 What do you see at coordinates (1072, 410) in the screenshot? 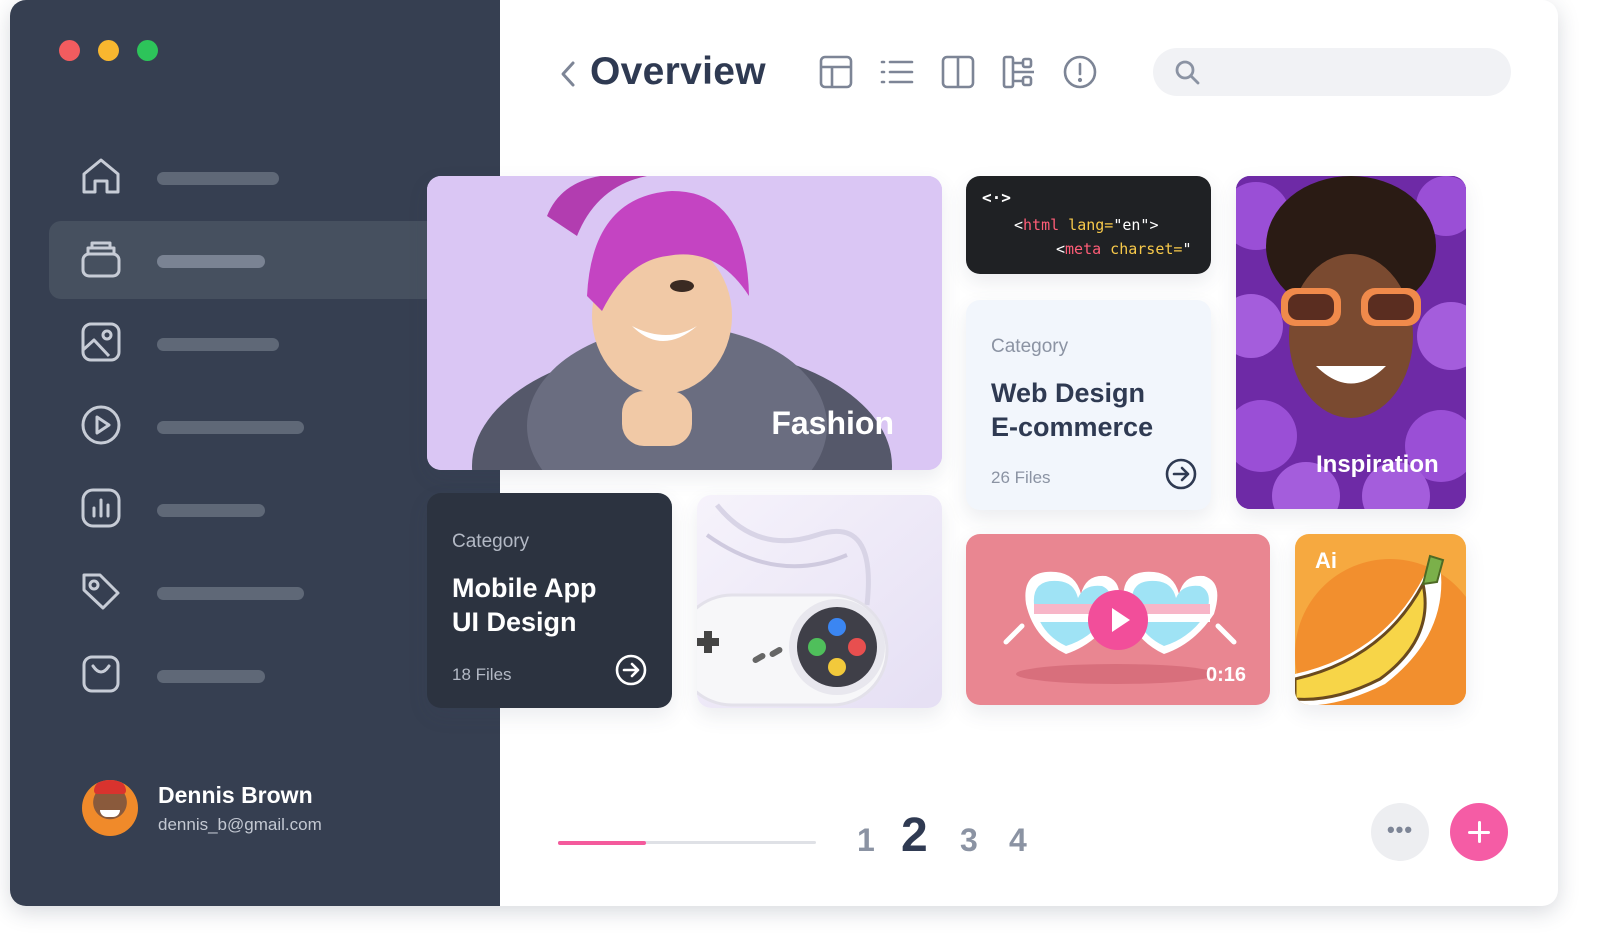
I see `category-title: Web Design E-commerce` at bounding box center [1072, 410].